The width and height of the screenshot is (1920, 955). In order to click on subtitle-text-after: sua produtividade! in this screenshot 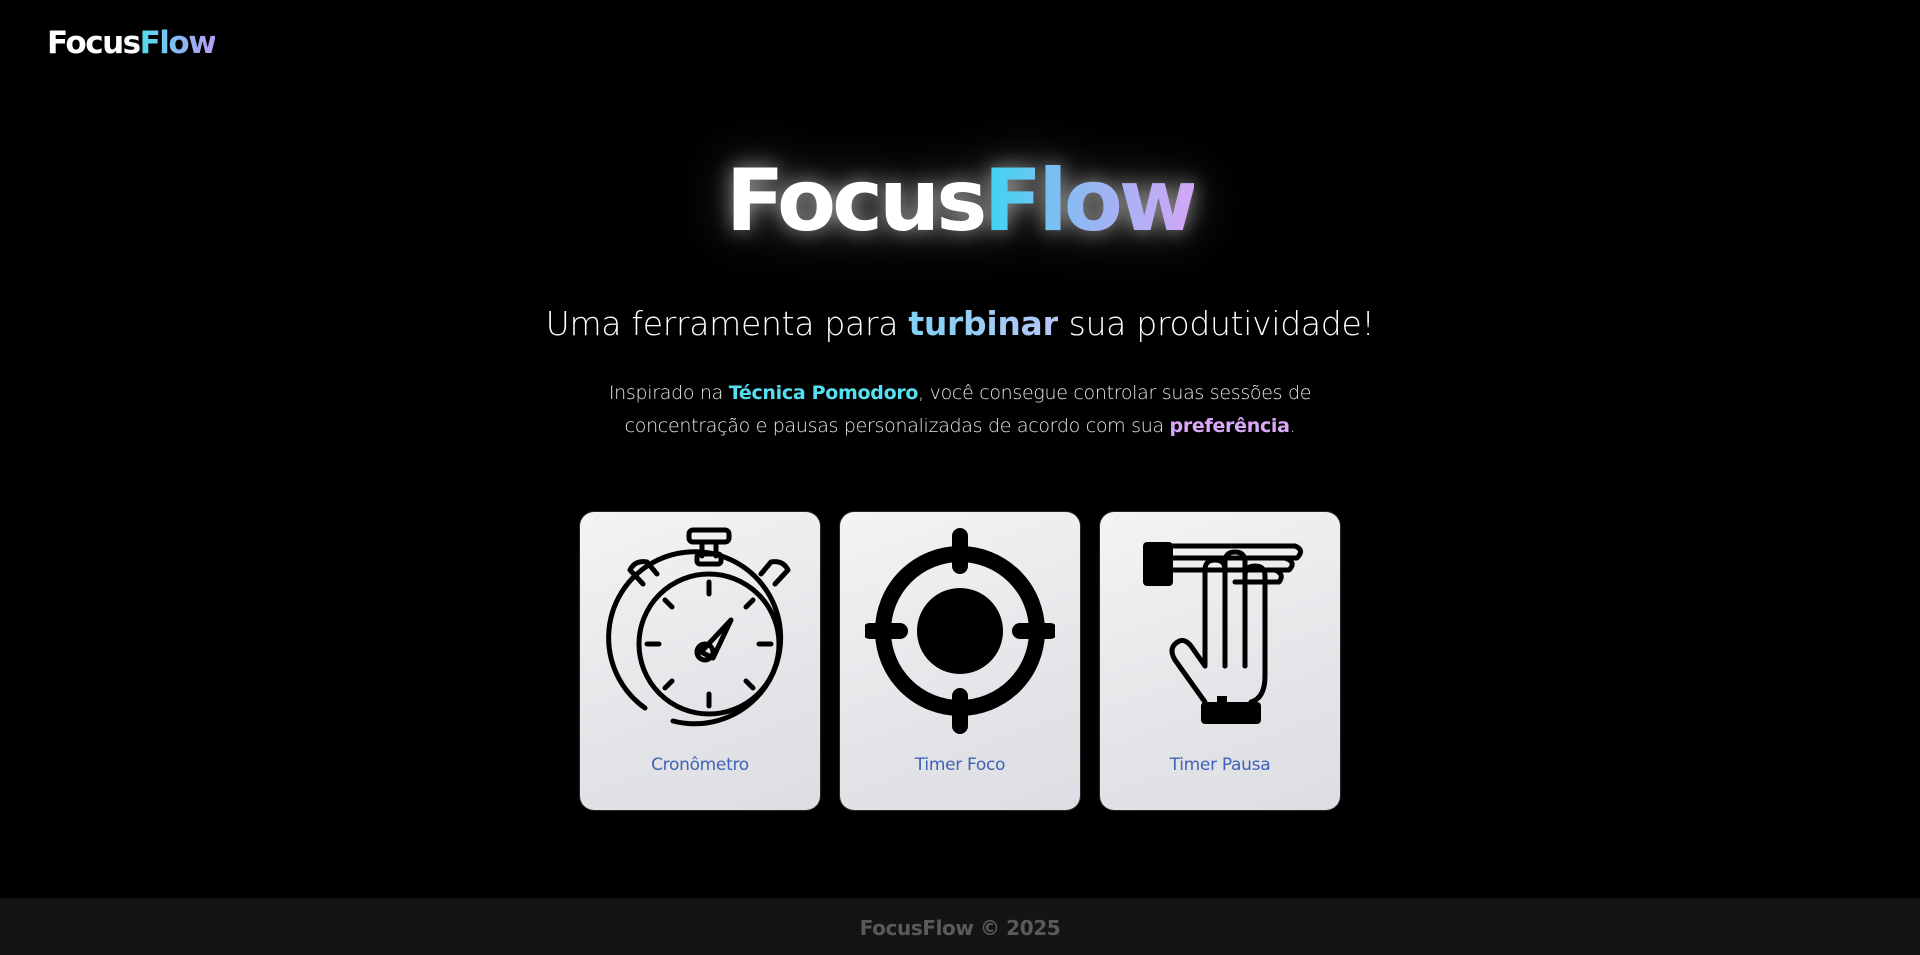, I will do `click(1216, 323)`.